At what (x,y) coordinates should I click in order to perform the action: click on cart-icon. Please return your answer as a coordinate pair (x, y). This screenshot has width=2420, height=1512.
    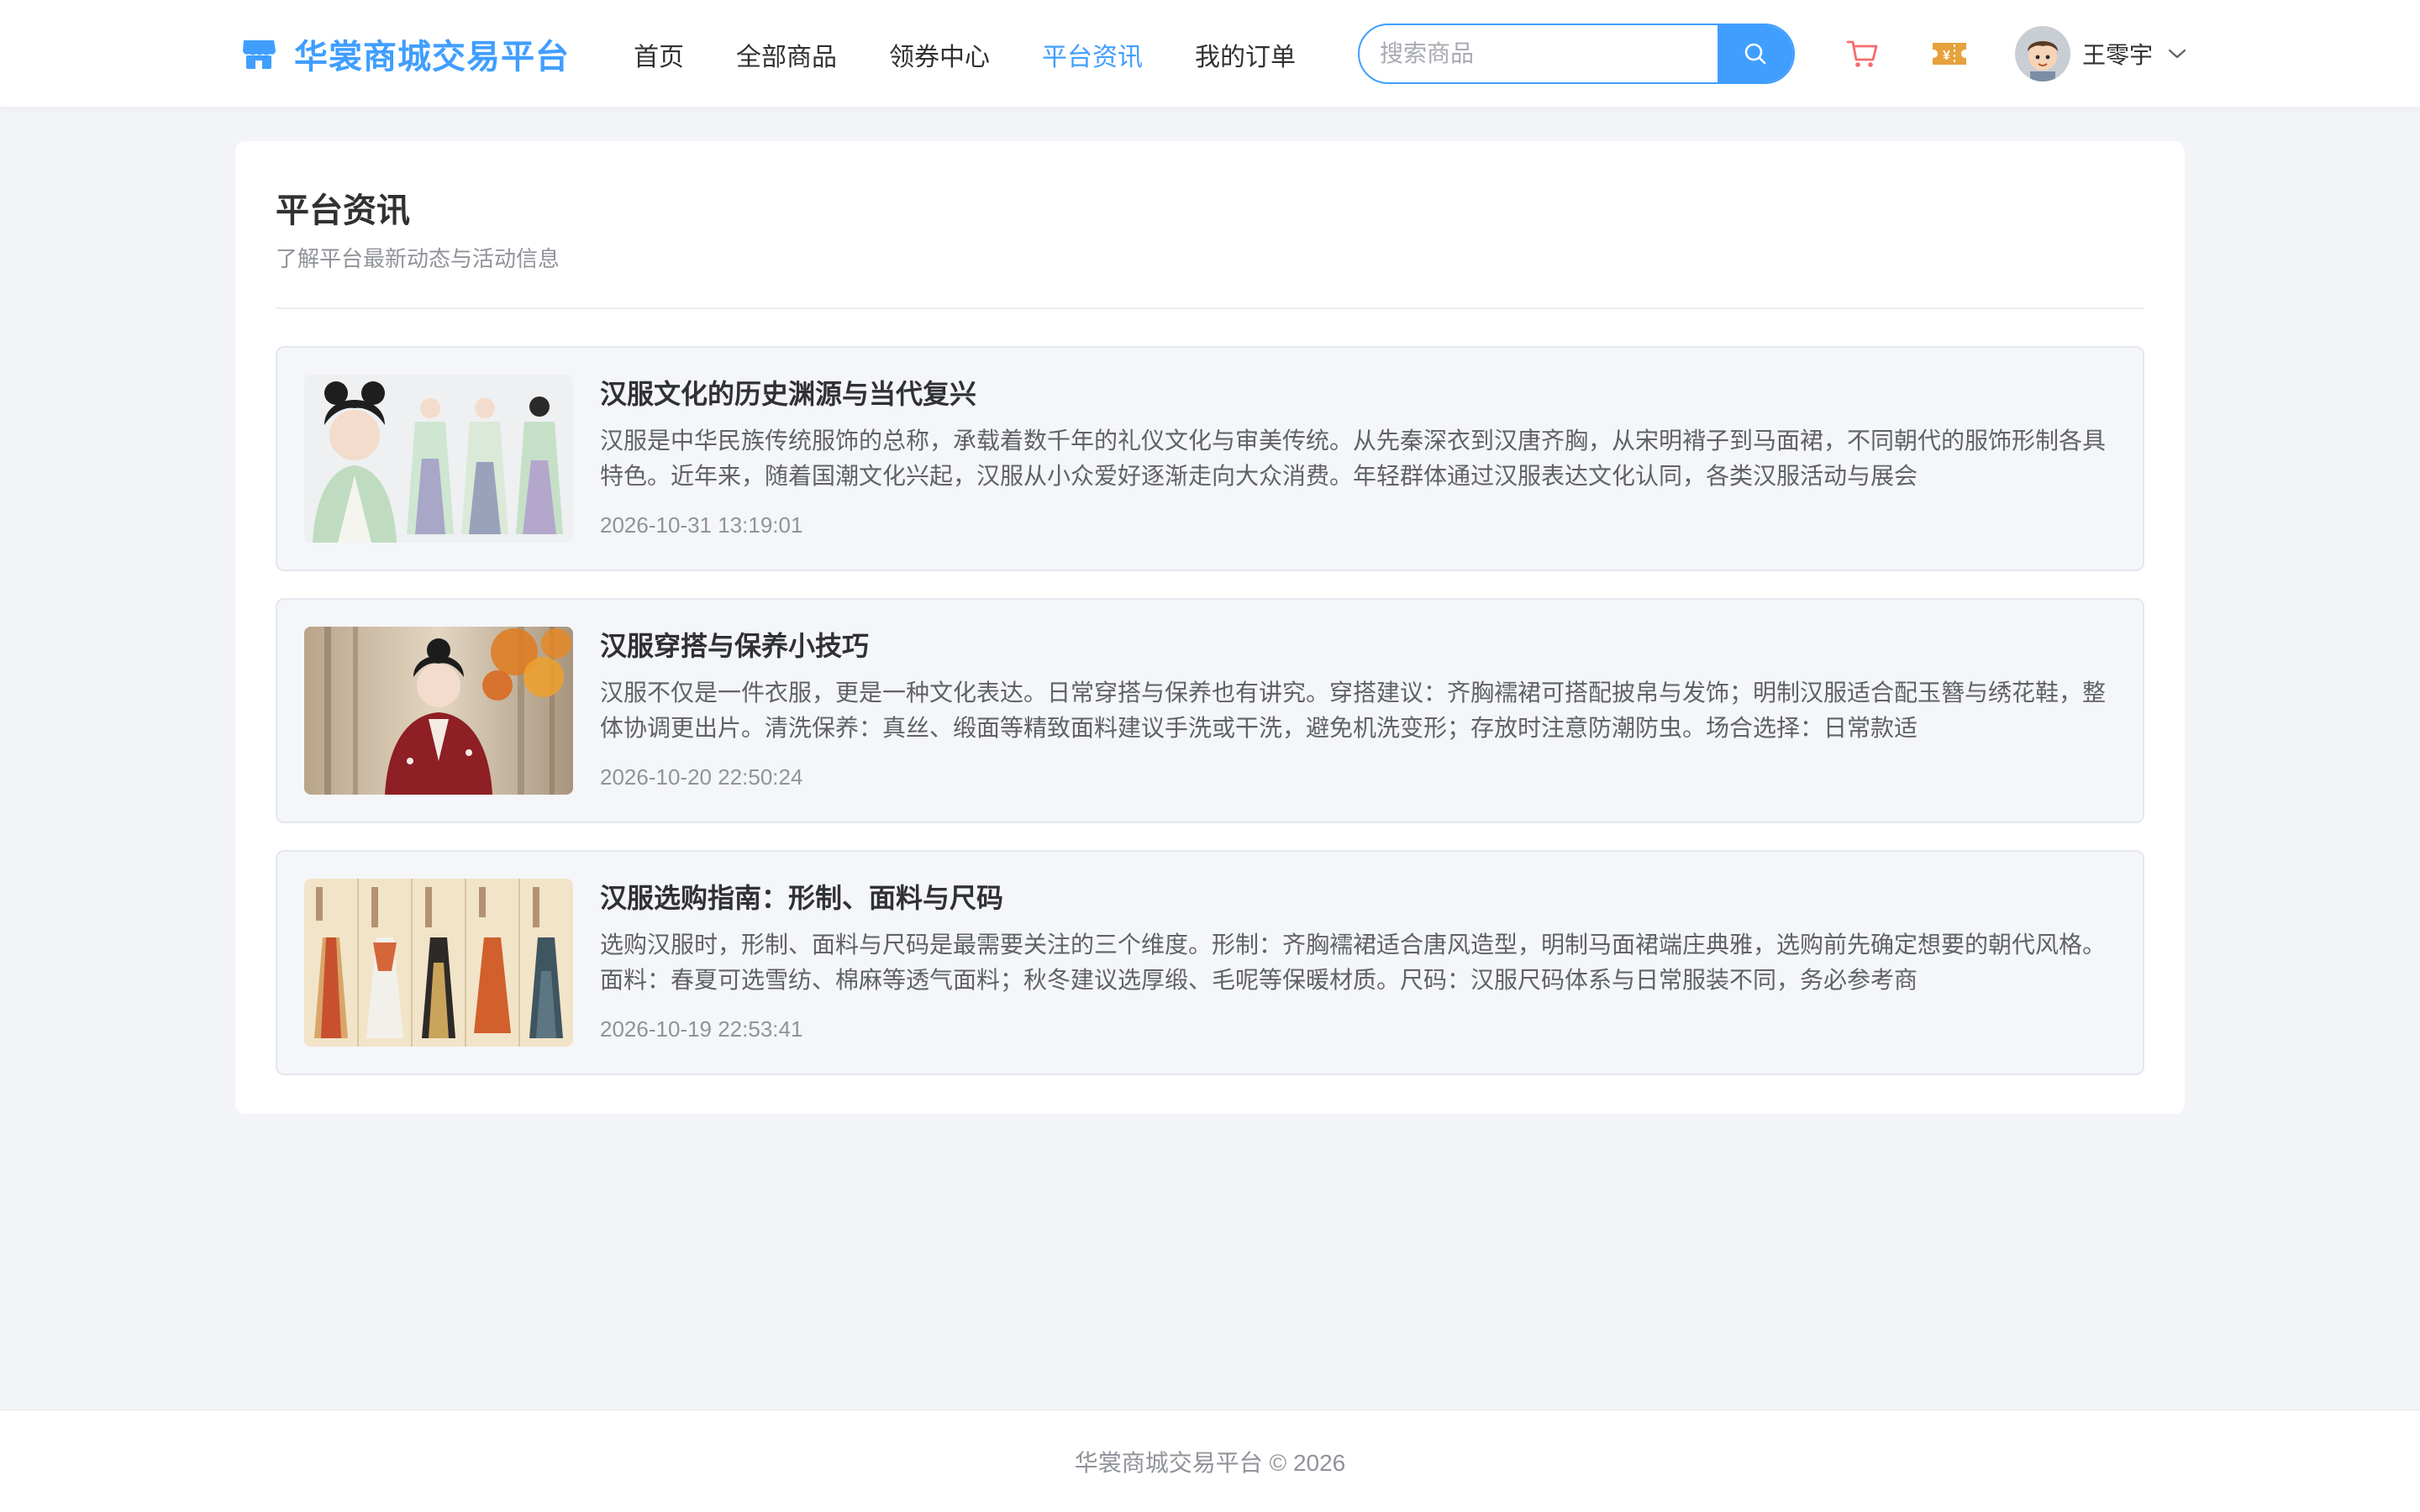
    Looking at the image, I should click on (1862, 53).